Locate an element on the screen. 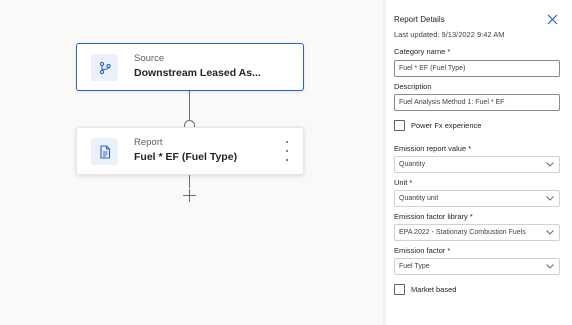 The height and width of the screenshot is (325, 572). report-card: Report Fuel * EF (Fuel Type) is located at coordinates (190, 151).